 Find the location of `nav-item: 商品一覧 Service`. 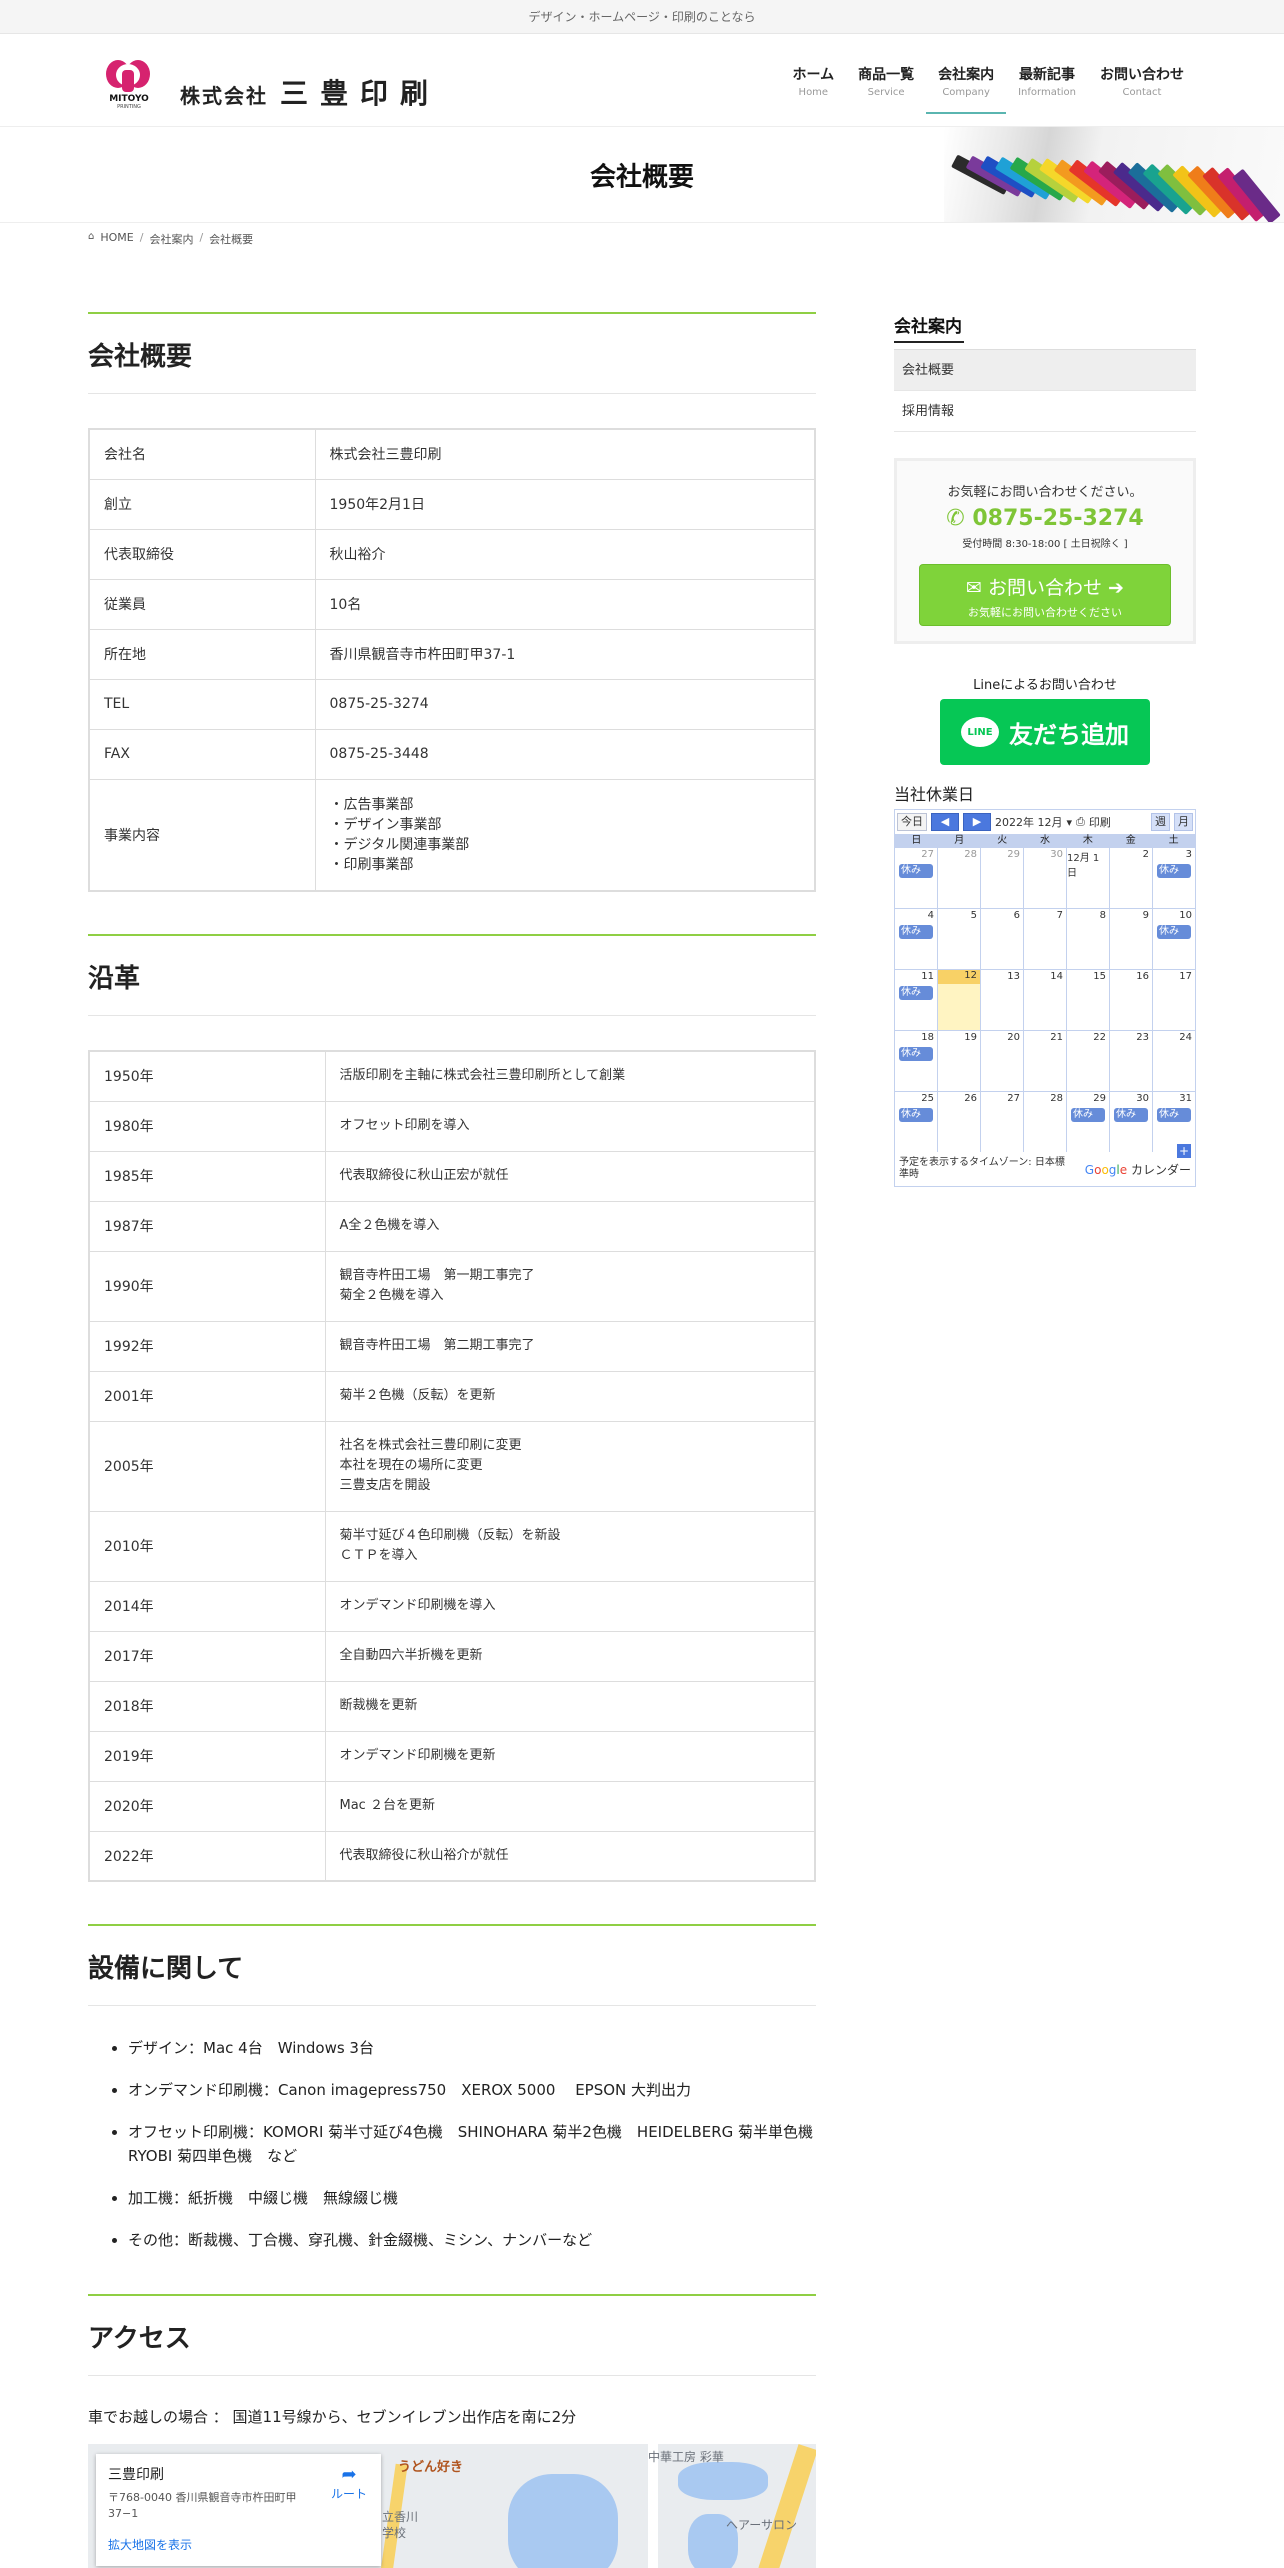

nav-item: 商品一覧 Service is located at coordinates (886, 80).